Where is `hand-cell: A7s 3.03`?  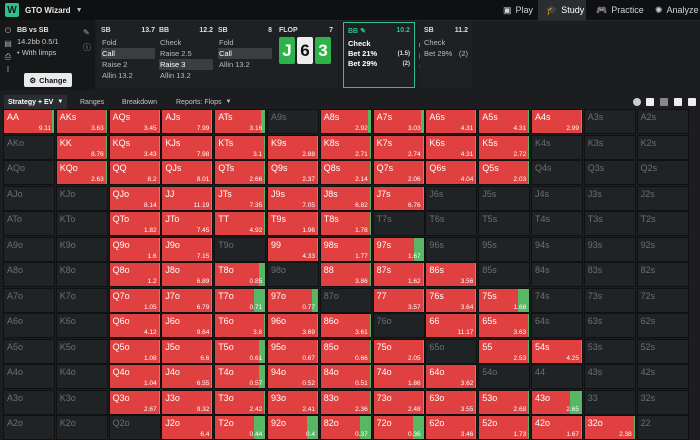
hand-cell: A7s 3.03 is located at coordinates (398, 121).